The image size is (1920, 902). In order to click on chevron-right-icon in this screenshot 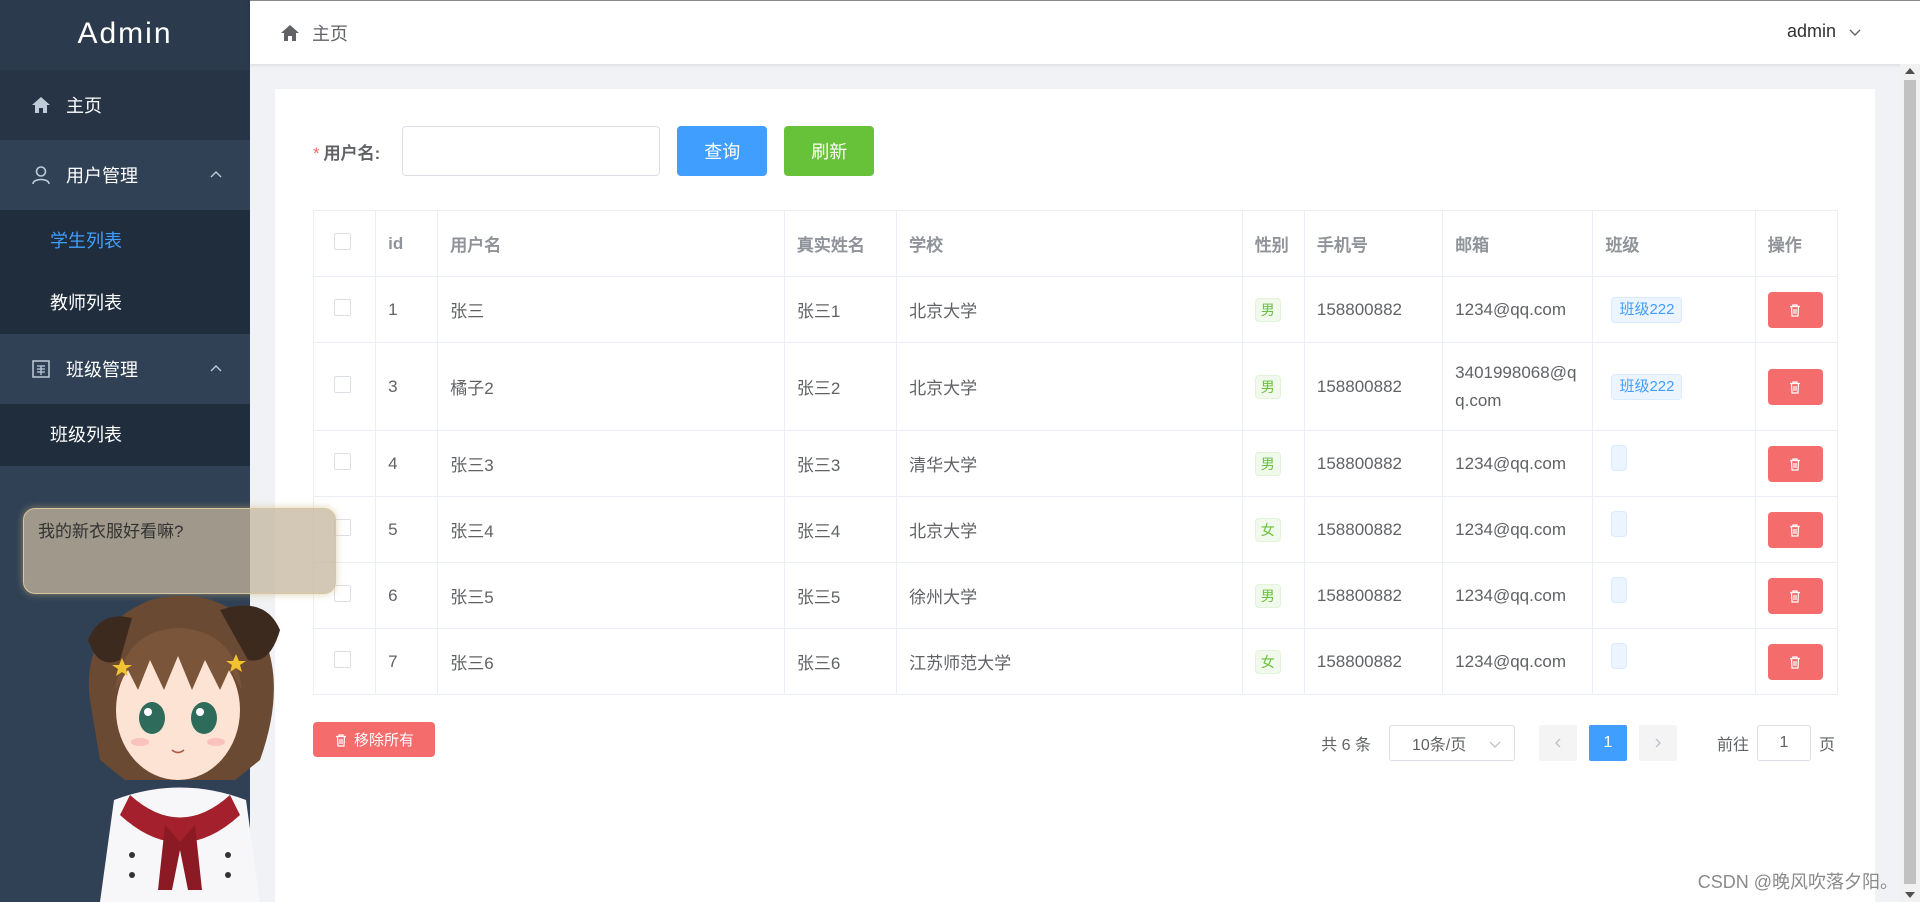, I will do `click(1658, 743)`.